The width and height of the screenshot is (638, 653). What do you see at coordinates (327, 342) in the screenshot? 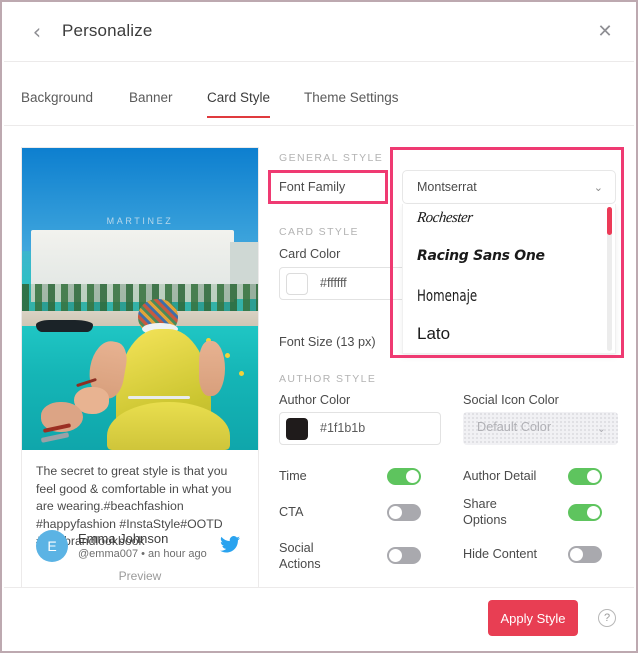
I see `font-size-label: Font Size (13 px)` at bounding box center [327, 342].